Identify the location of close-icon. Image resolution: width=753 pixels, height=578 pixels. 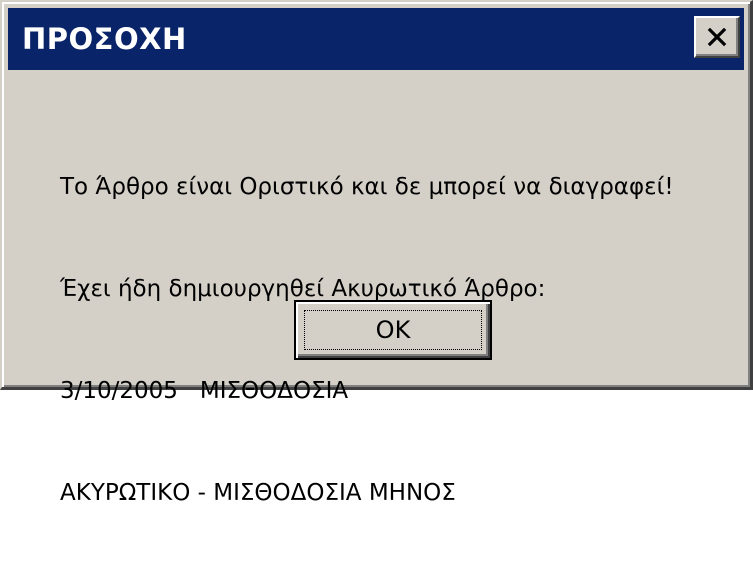
(717, 37).